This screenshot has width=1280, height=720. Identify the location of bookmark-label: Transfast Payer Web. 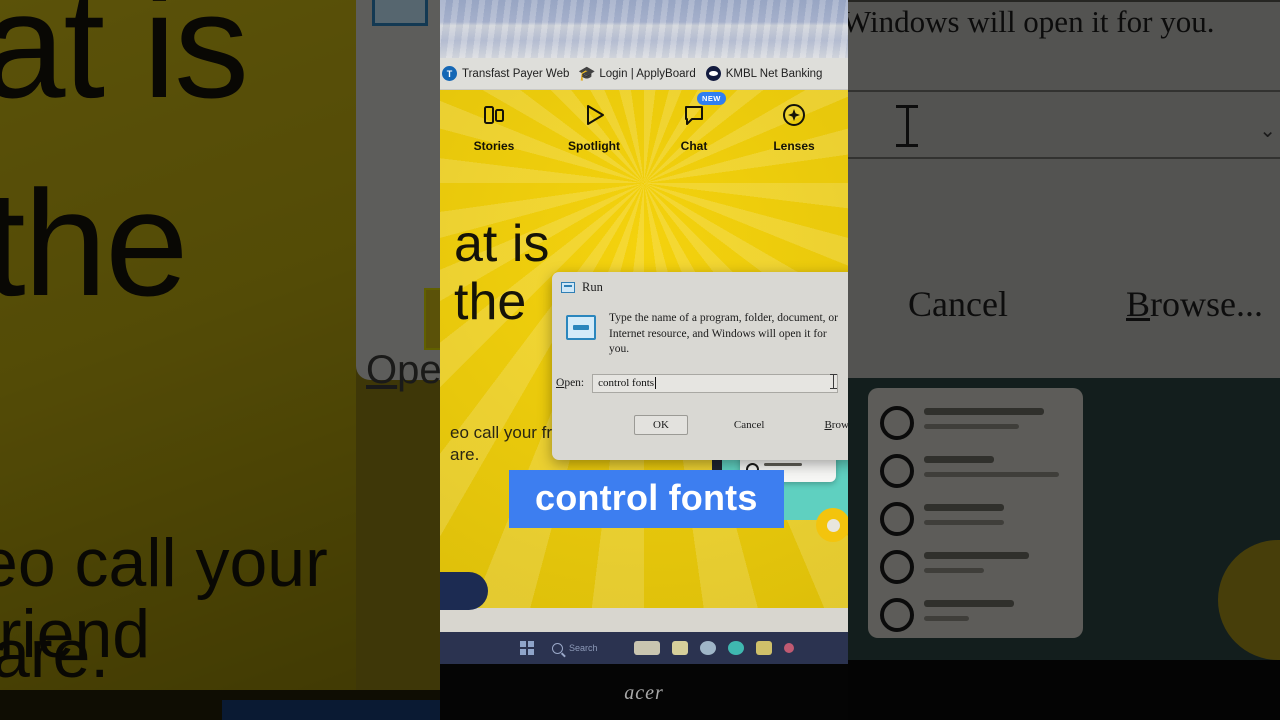
(516, 73).